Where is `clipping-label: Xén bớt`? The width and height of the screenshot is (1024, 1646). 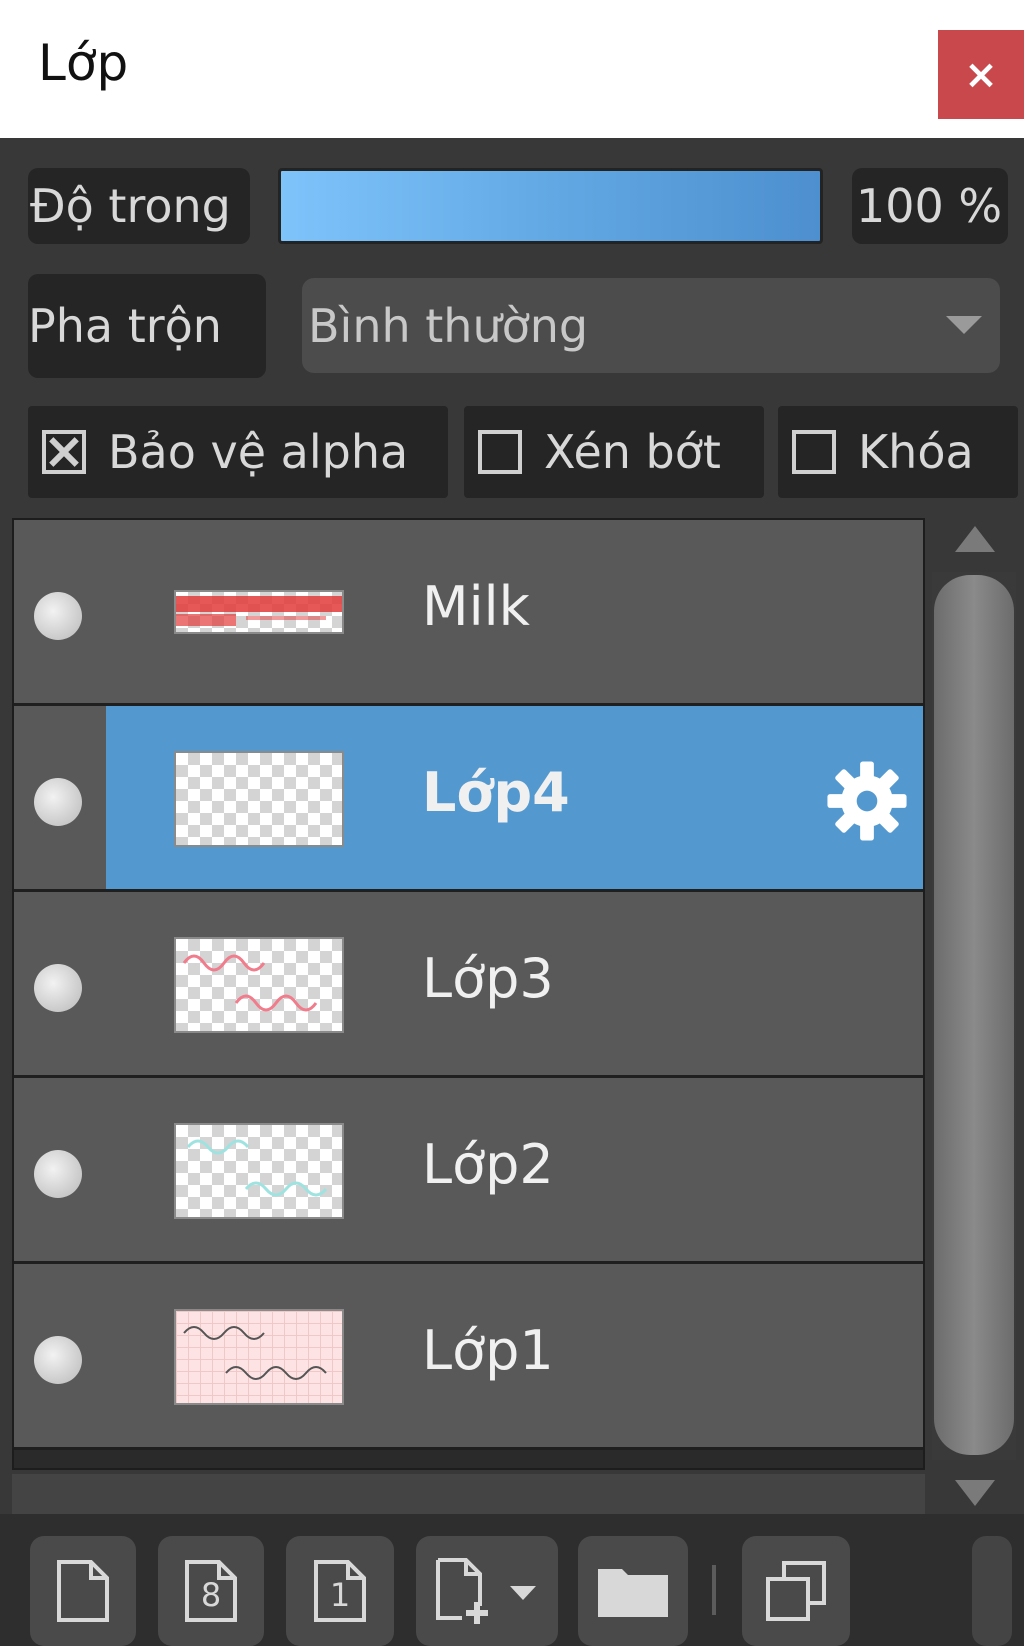 clipping-label: Xén bớt is located at coordinates (632, 452).